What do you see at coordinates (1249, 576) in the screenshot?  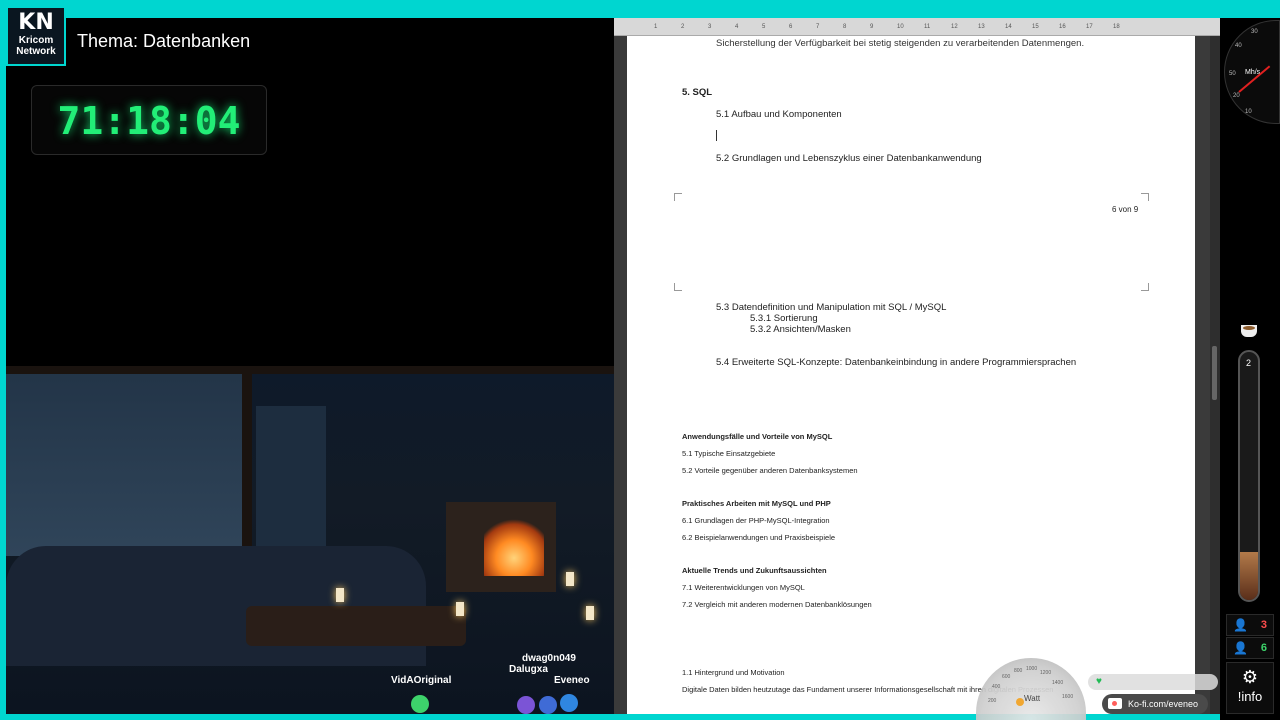 I see `tube-fill` at bounding box center [1249, 576].